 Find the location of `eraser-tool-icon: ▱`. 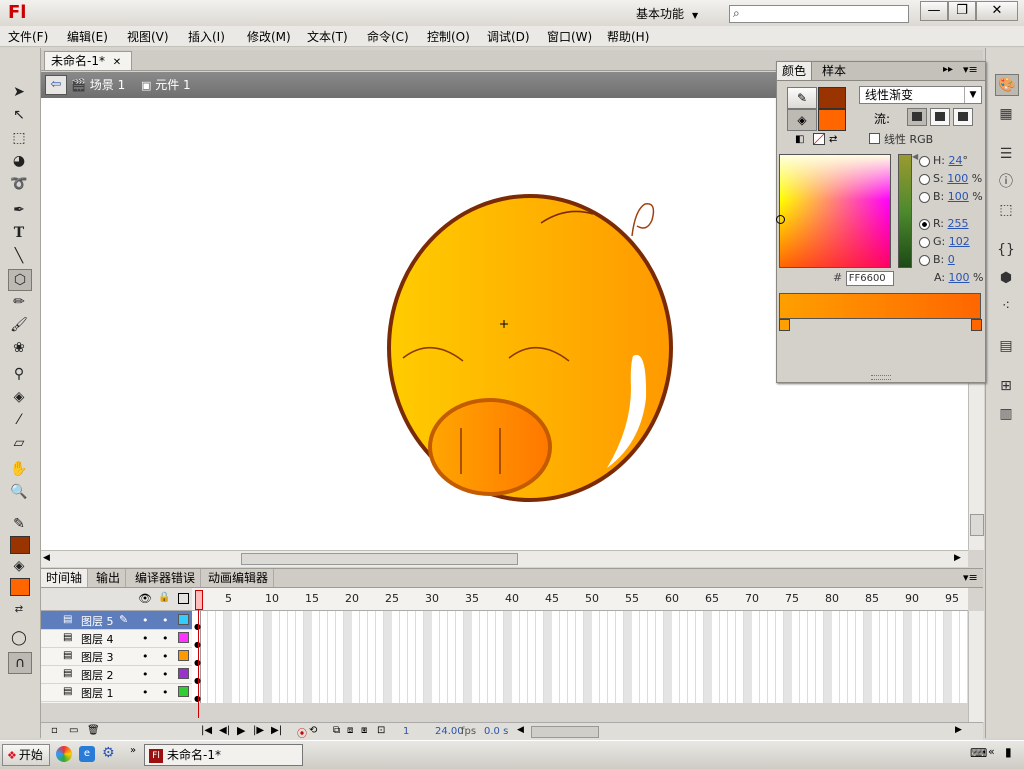

eraser-tool-icon: ▱ is located at coordinates (19, 443).